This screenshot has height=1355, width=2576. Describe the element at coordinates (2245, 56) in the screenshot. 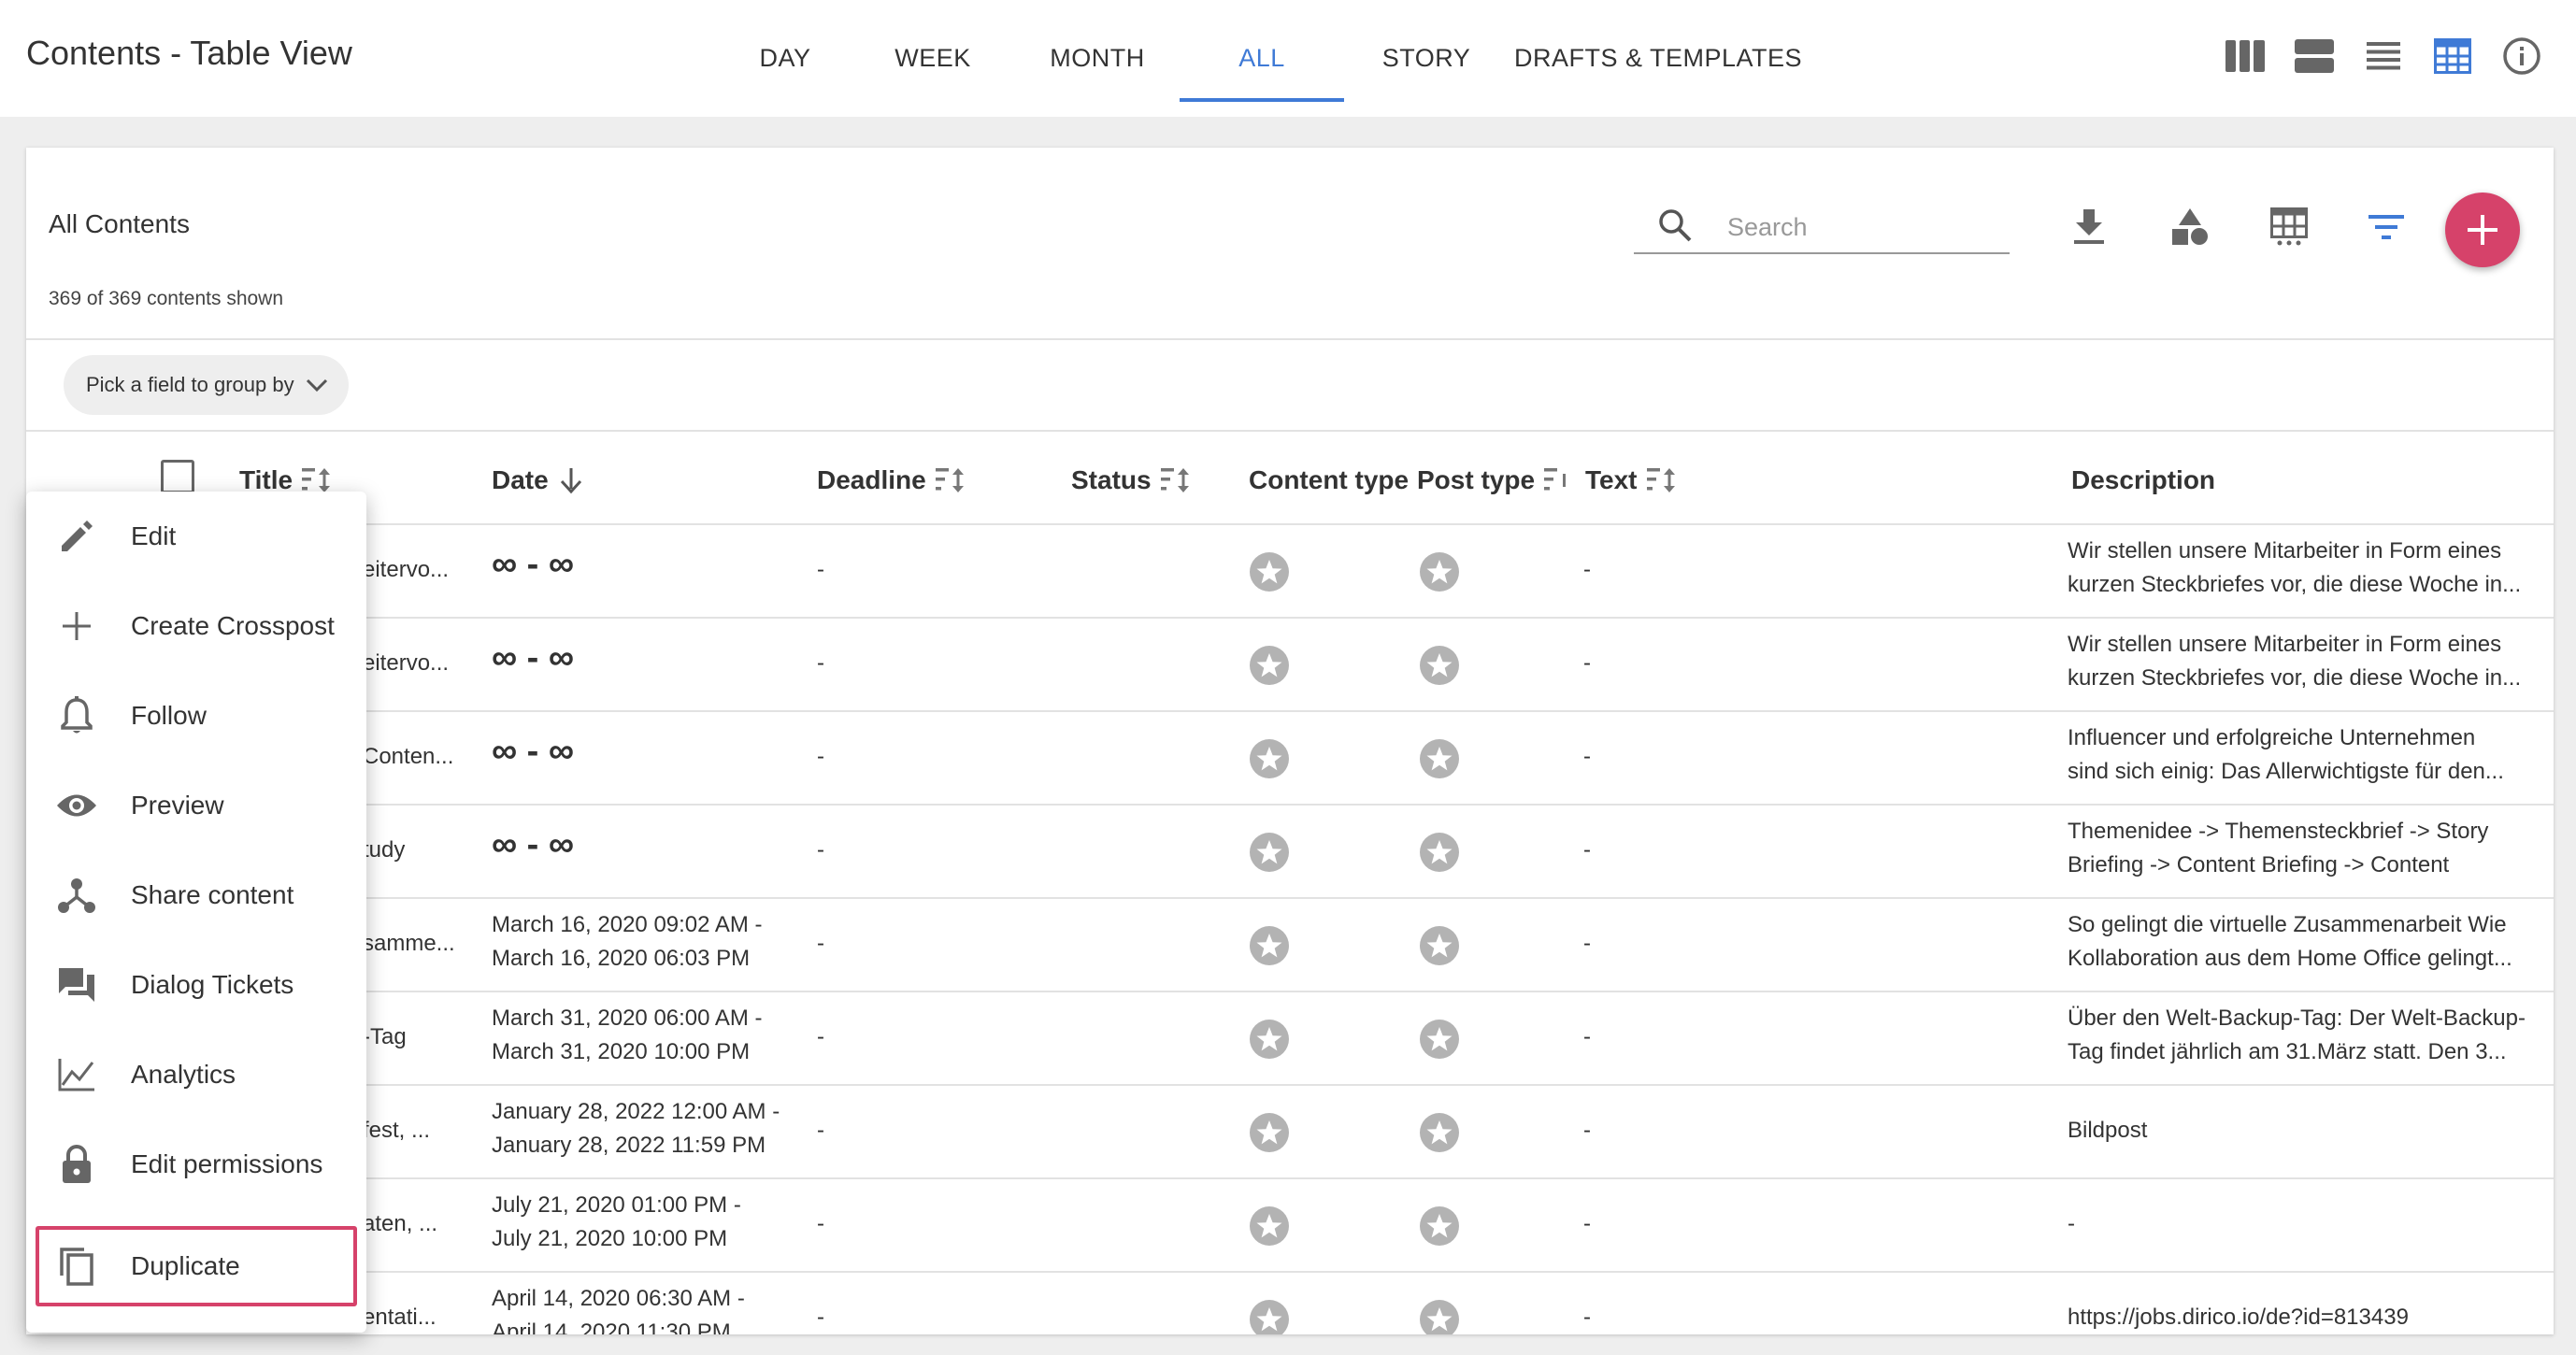

I see `columns-view-icon` at that location.